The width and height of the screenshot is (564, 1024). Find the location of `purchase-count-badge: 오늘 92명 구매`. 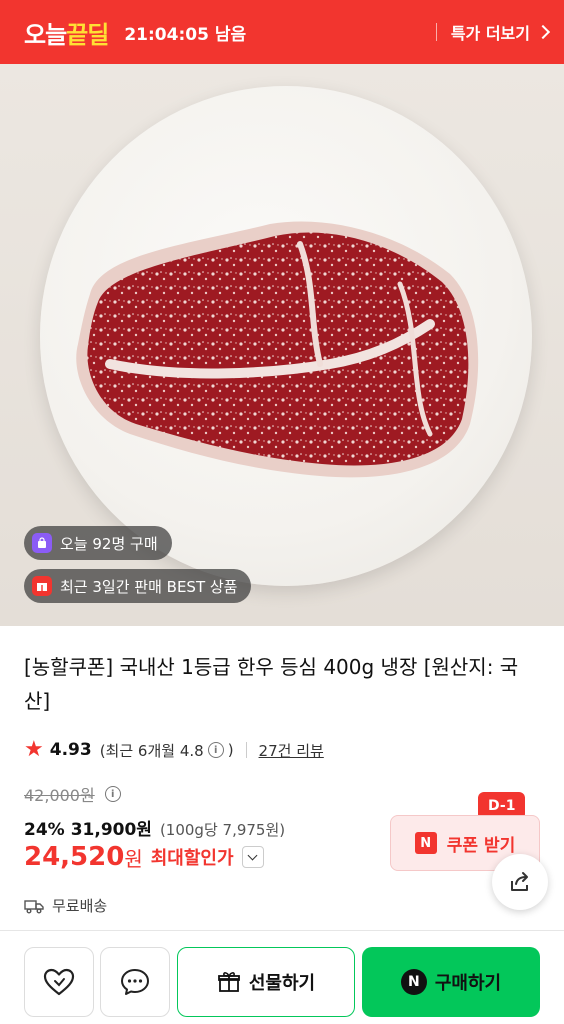

purchase-count-badge: 오늘 92명 구매 is located at coordinates (98, 543).